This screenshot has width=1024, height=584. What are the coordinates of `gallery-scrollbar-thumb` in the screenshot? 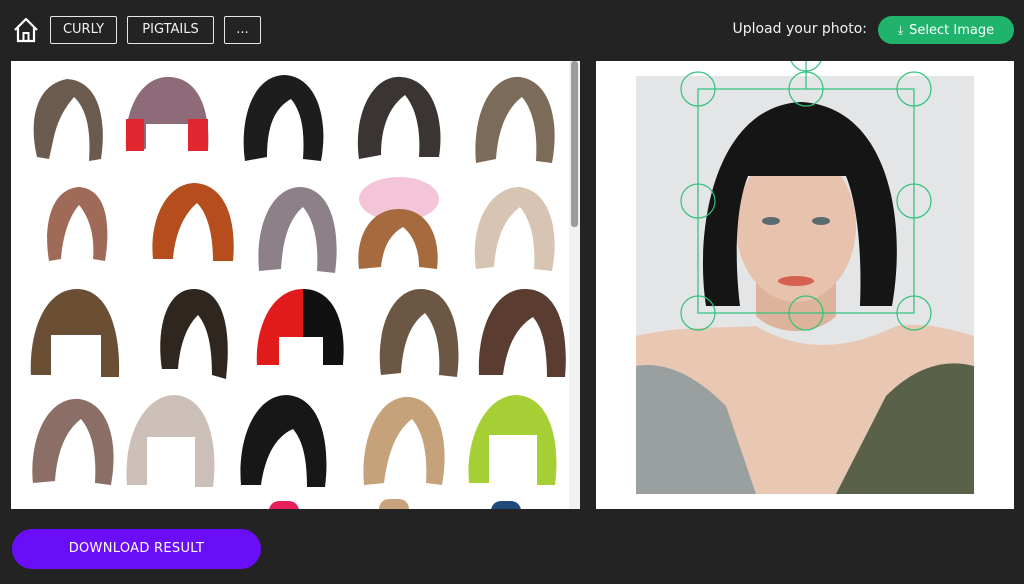 It's located at (574, 144).